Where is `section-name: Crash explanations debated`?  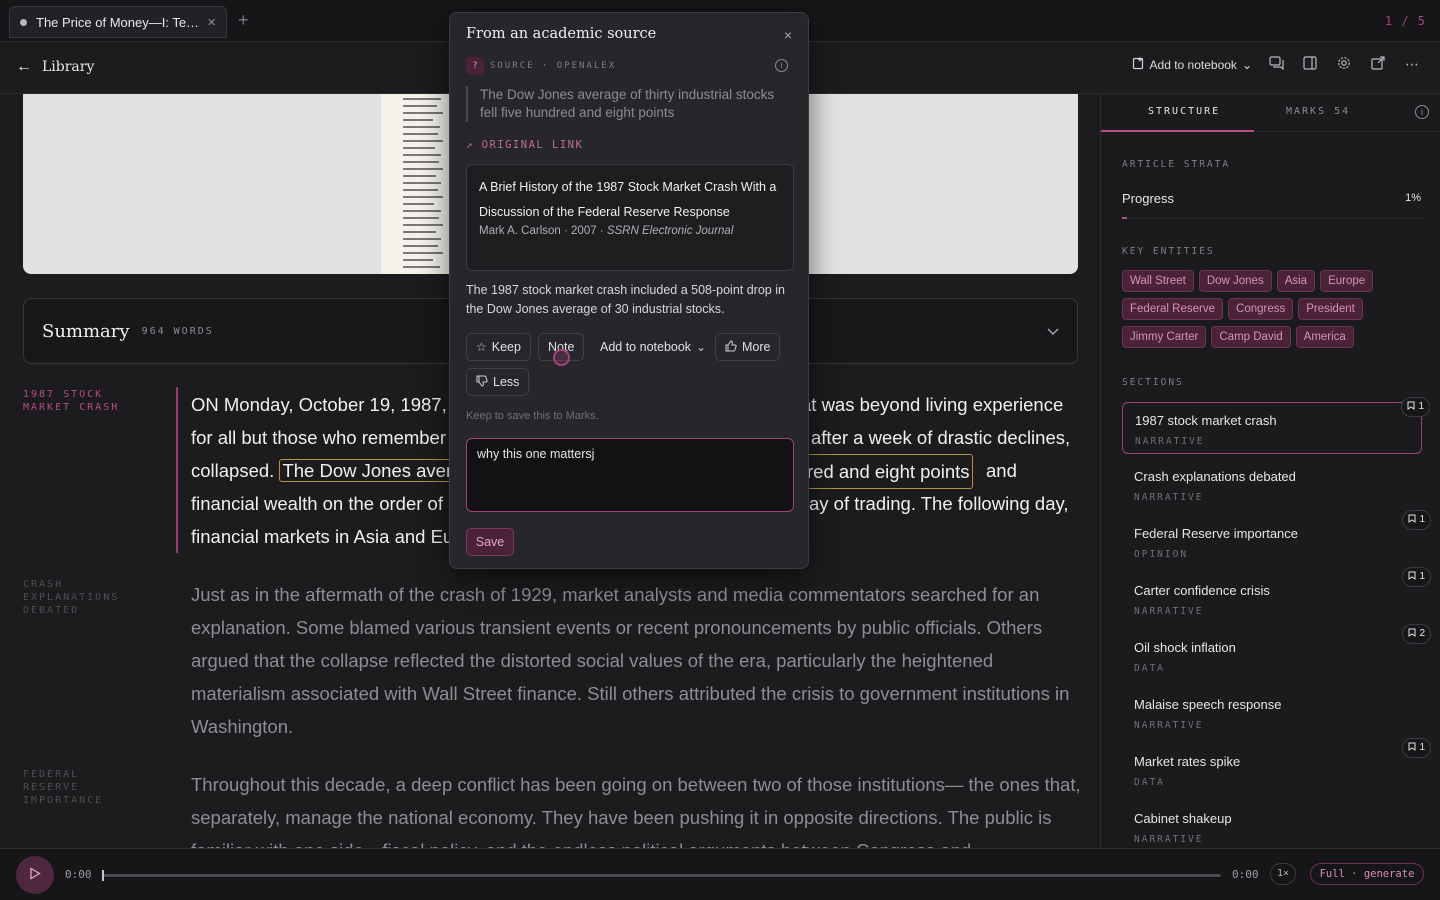
section-name: Crash explanations debated is located at coordinates (1215, 476).